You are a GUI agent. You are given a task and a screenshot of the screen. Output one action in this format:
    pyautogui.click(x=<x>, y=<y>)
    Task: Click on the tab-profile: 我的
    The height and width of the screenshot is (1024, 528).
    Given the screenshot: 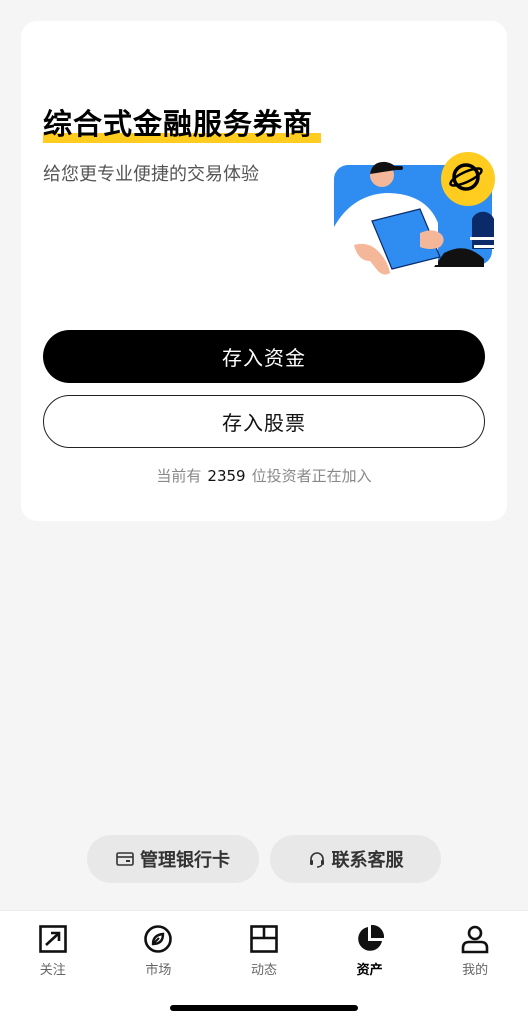 What is the action you would take?
    pyautogui.click(x=475, y=951)
    